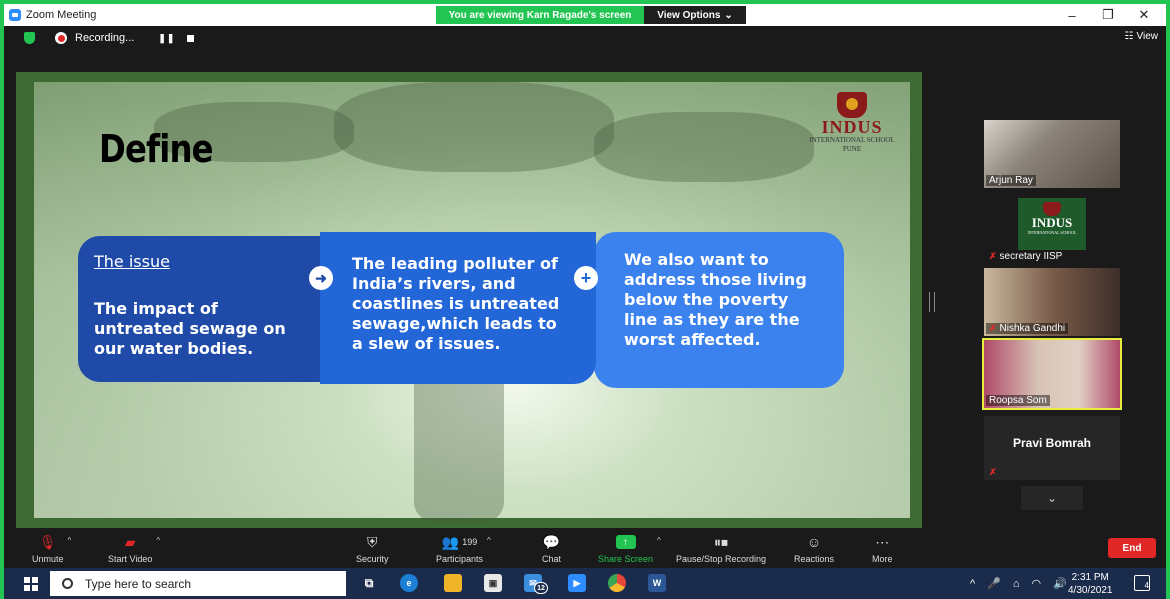  I want to click on unmute-button: 🎙 Unmute ^, so click(51, 548).